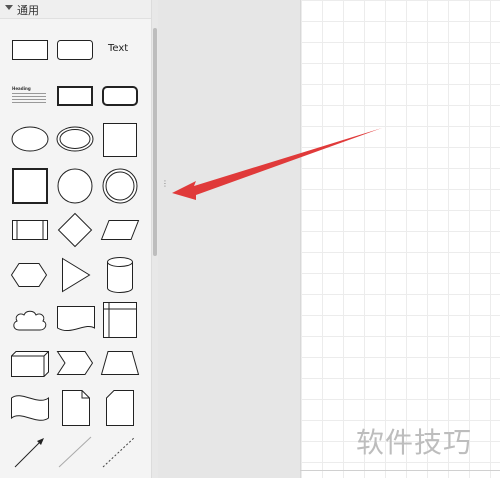 Image resolution: width=500 pixels, height=478 pixels. I want to click on shape-text: Text, so click(118, 48).